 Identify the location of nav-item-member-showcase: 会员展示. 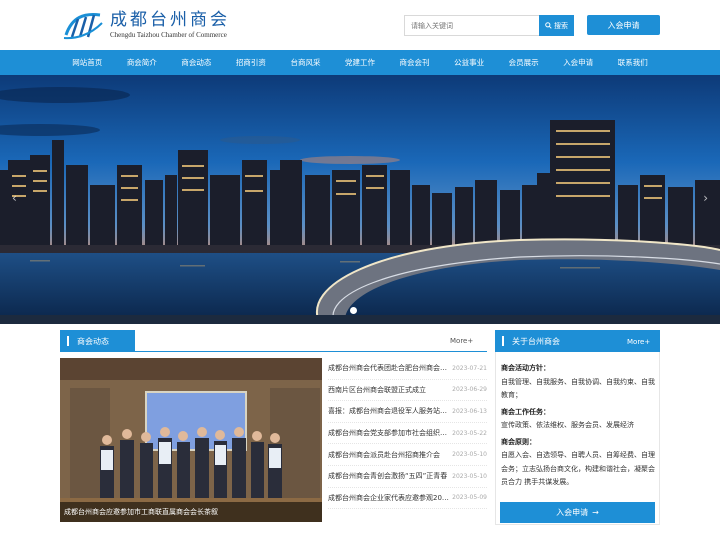
(523, 62).